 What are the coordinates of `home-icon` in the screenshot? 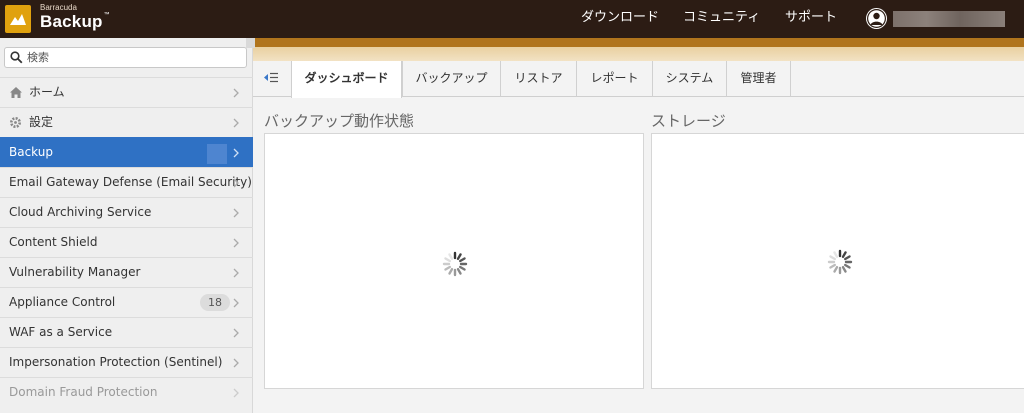 It's located at (16, 92).